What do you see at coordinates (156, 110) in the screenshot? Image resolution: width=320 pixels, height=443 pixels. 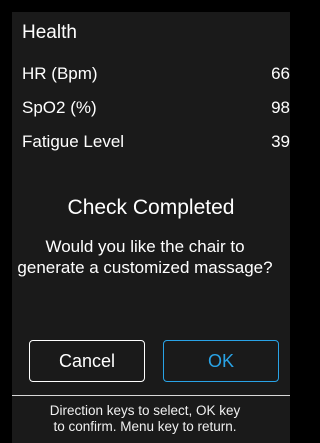 I see `metric-row-spo2: SpO2 (%) 98` at bounding box center [156, 110].